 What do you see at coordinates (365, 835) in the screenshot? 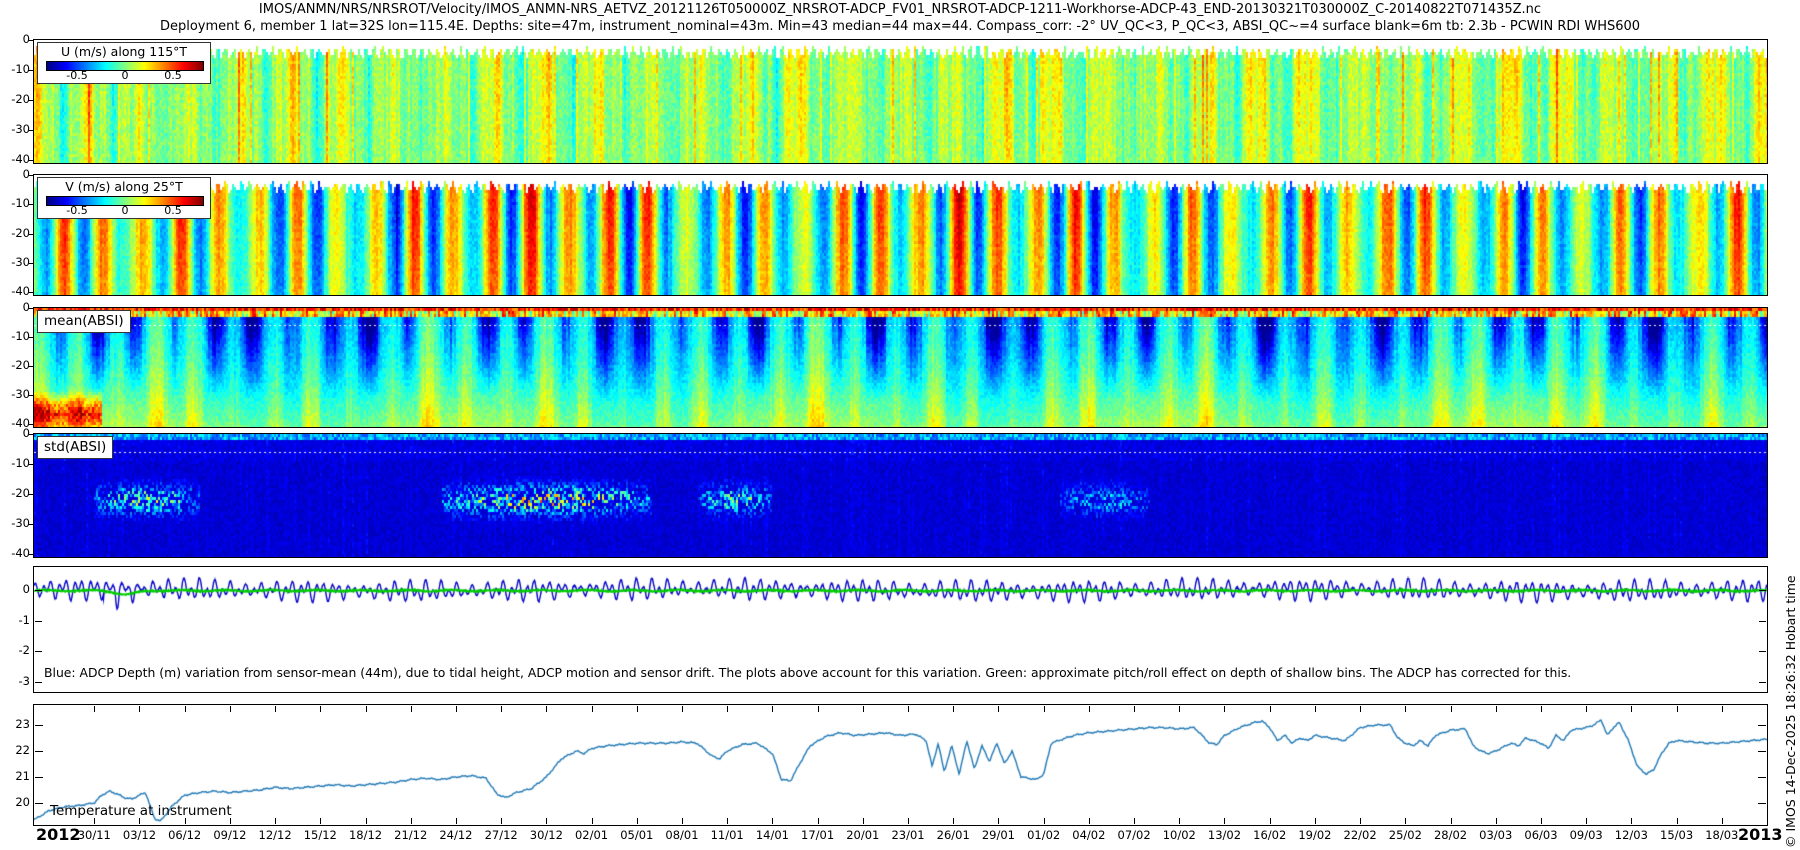
I see `date-tick-label: 18/12` at bounding box center [365, 835].